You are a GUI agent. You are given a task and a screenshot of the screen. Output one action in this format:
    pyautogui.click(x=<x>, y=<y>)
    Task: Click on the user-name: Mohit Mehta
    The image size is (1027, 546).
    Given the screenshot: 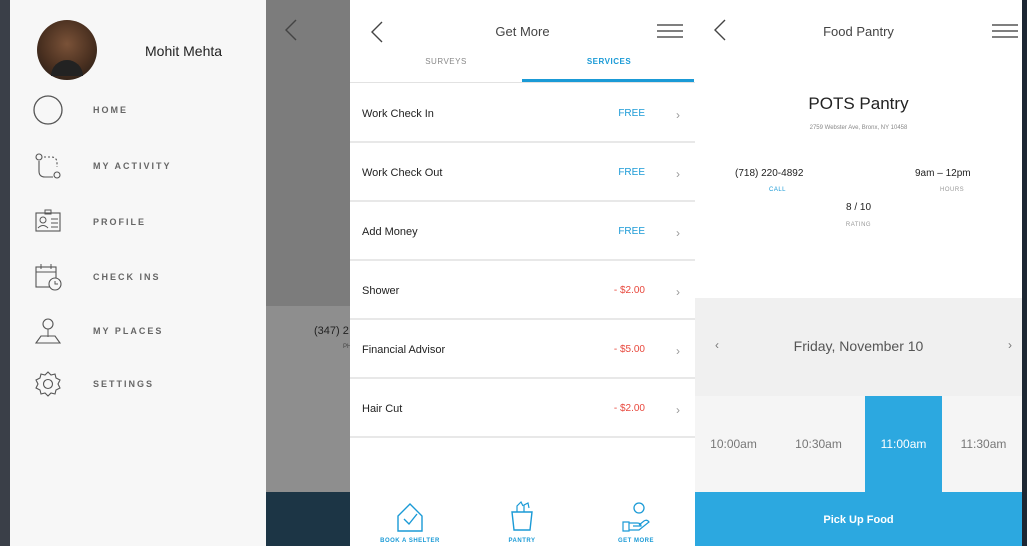 What is the action you would take?
    pyautogui.click(x=184, y=51)
    